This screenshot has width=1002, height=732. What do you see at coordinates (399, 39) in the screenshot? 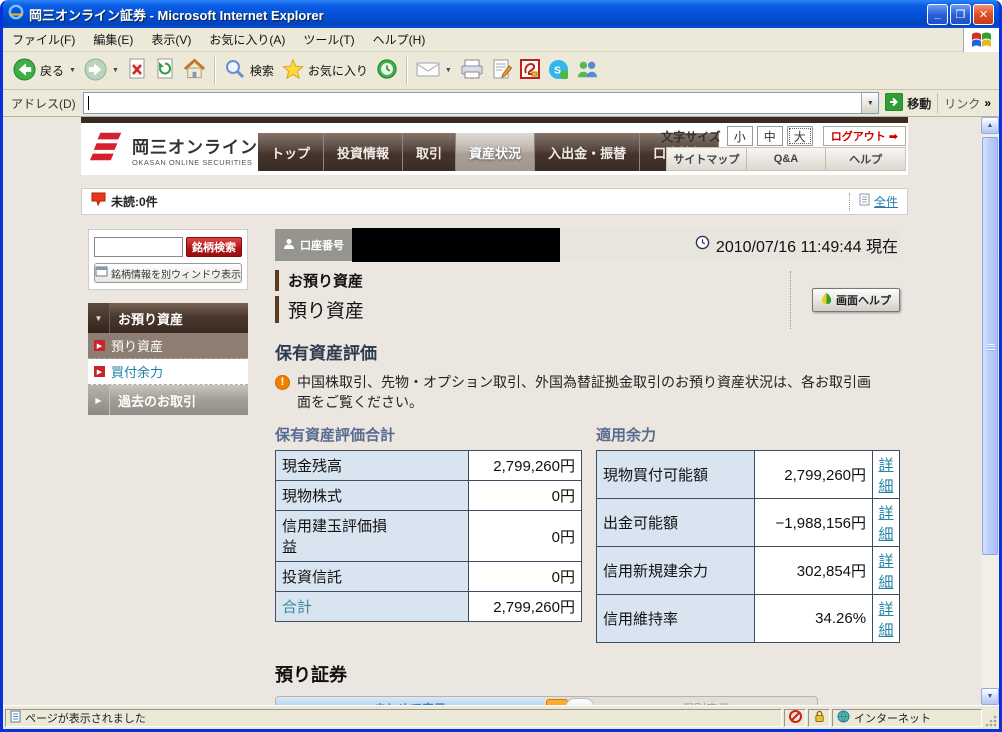
I see `menu-help: ヘルプ(H)` at bounding box center [399, 39].